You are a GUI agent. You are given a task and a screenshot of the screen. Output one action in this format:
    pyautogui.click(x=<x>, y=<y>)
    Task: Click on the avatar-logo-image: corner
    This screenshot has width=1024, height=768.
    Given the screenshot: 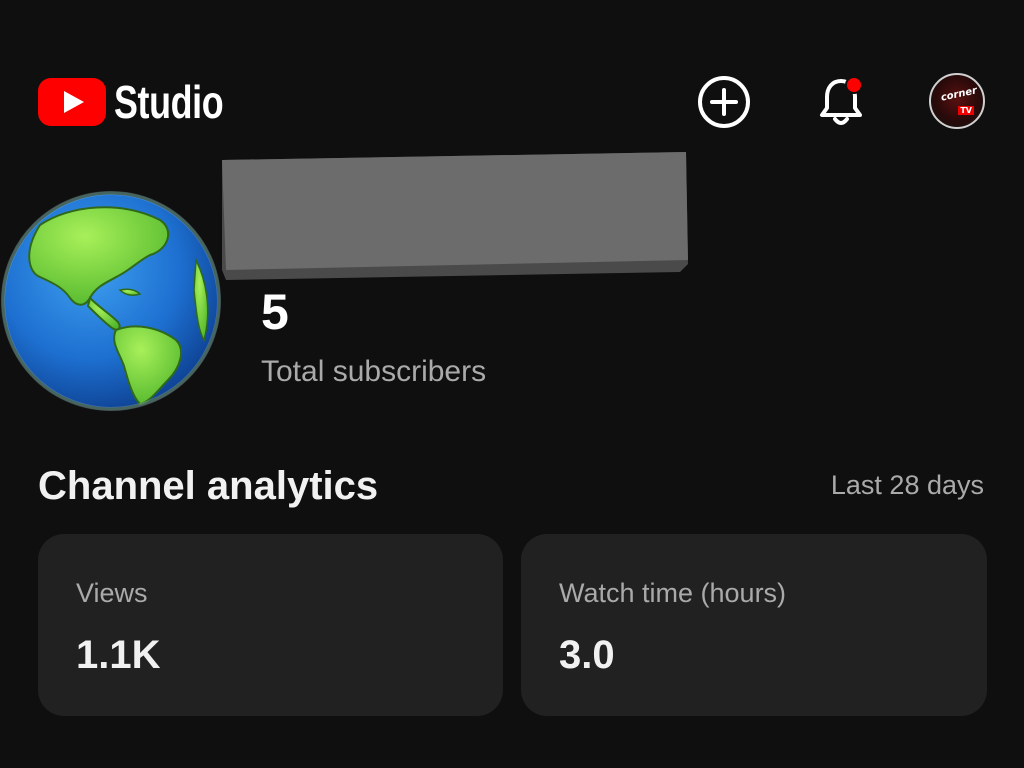 What is the action you would take?
    pyautogui.click(x=959, y=94)
    